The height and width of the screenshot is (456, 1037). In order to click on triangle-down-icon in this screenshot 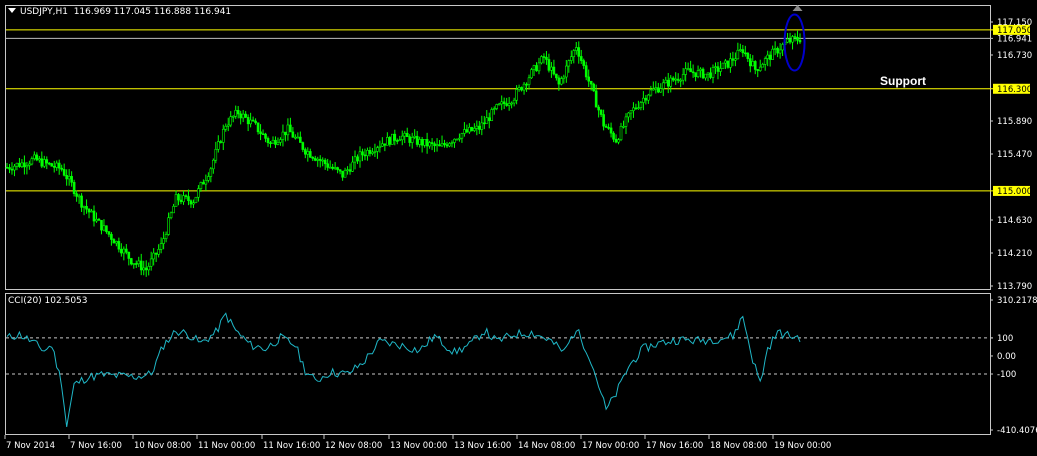, I will do `click(12, 10)`.